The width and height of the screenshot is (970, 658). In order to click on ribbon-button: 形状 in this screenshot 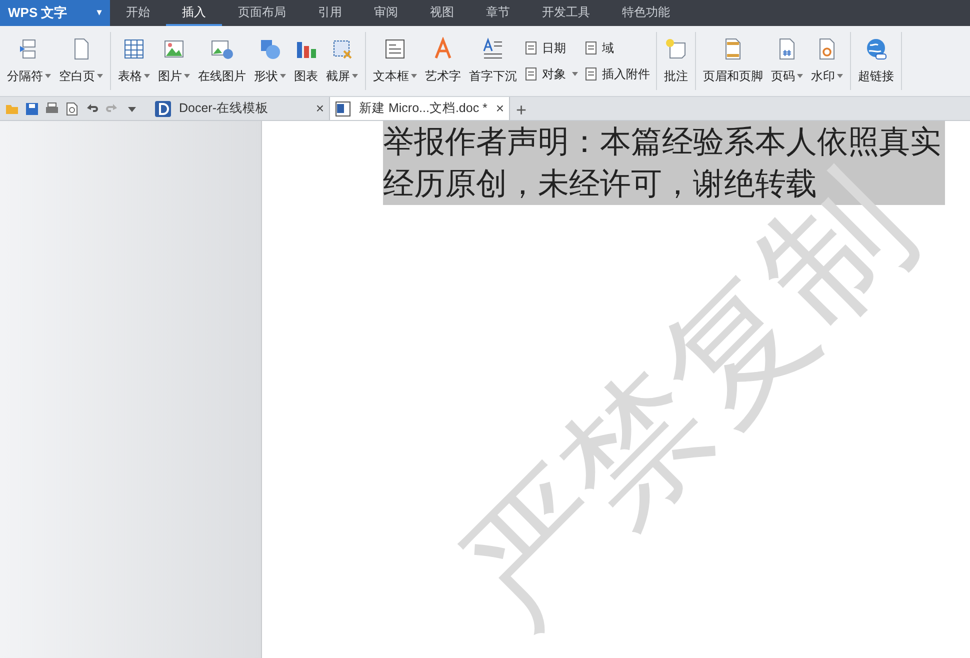, I will do `click(270, 61)`.